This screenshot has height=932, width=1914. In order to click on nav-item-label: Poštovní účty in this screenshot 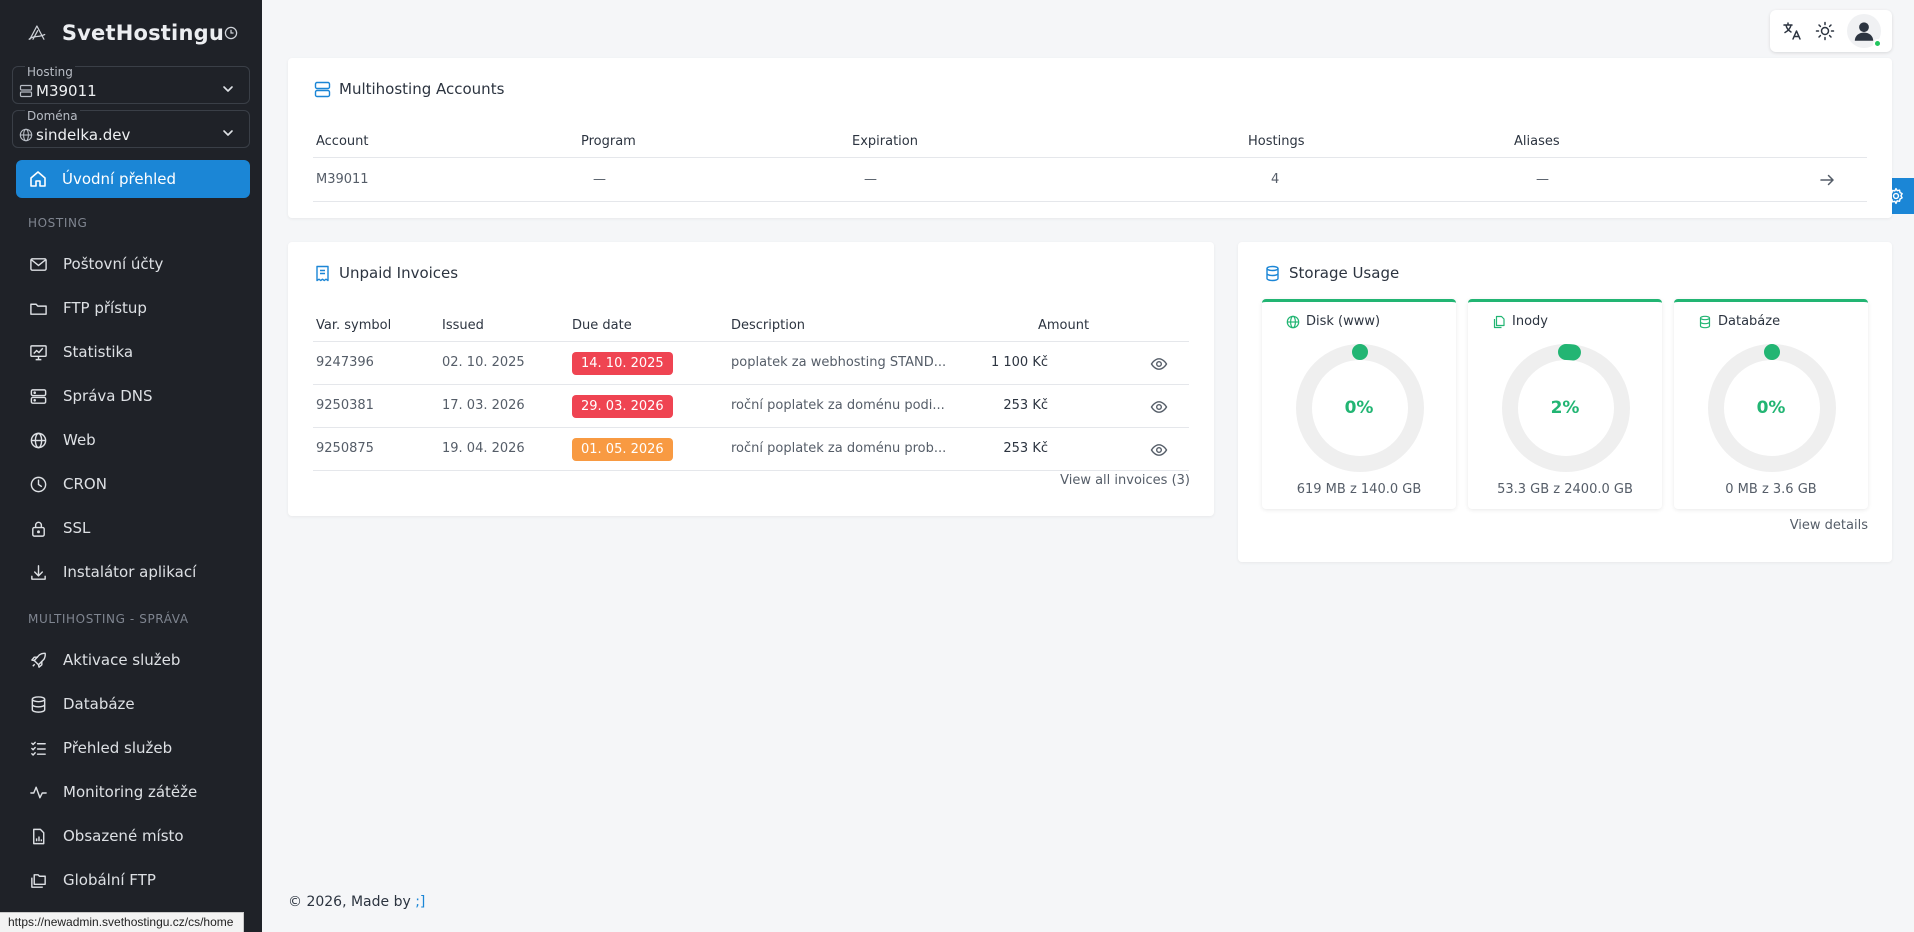, I will do `click(113, 264)`.